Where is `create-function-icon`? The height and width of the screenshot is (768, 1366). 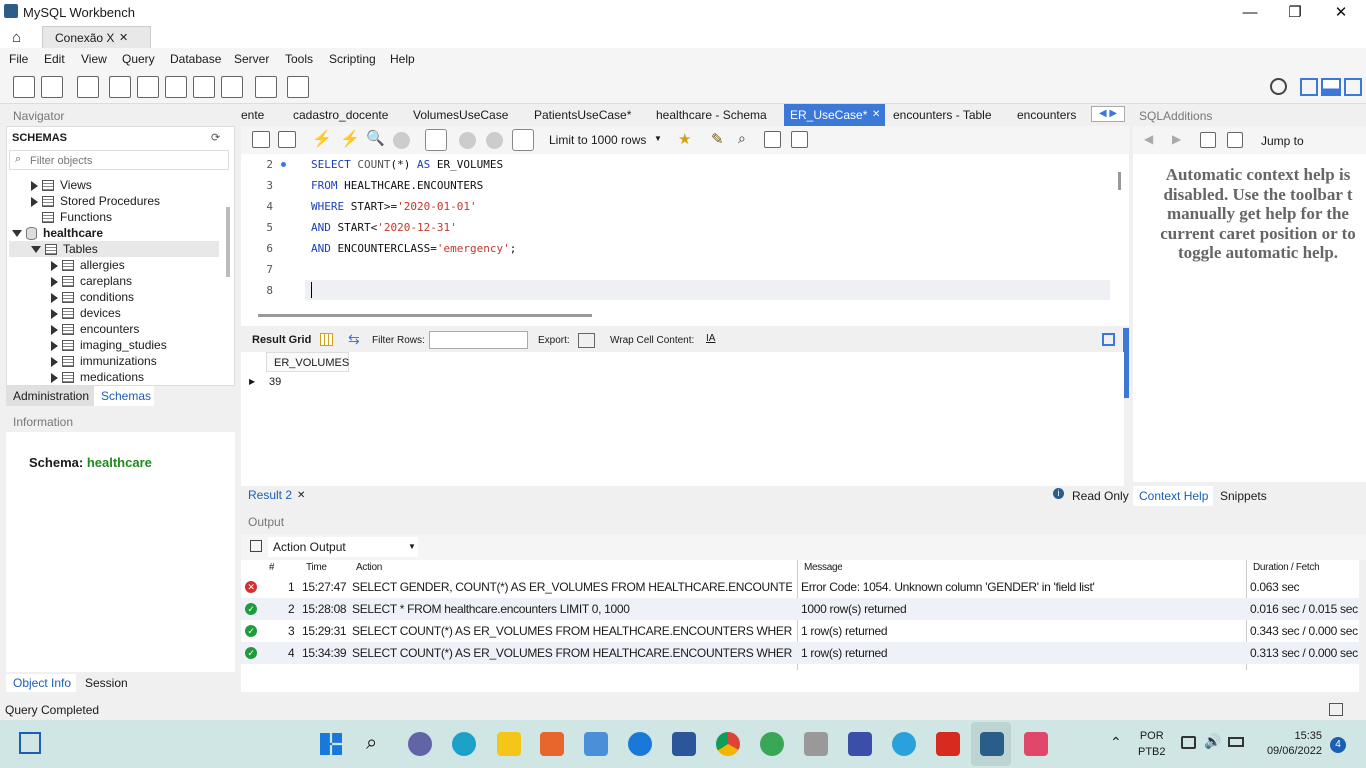
create-function-icon is located at coordinates (232, 87).